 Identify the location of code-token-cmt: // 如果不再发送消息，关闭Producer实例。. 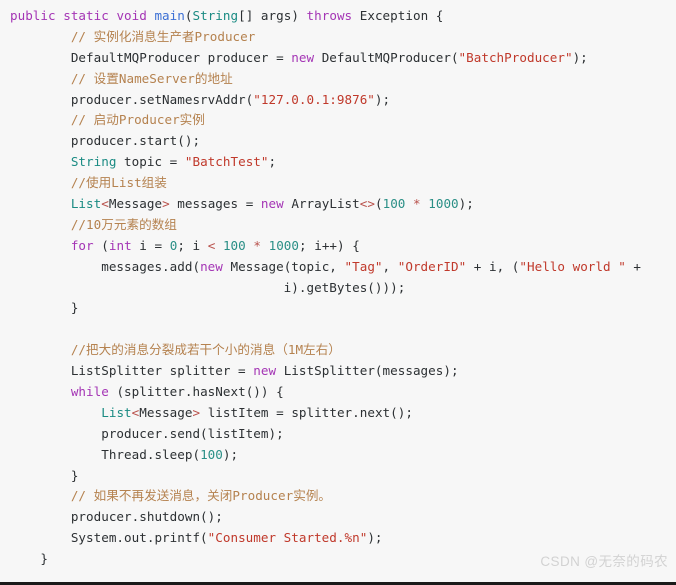
(201, 496).